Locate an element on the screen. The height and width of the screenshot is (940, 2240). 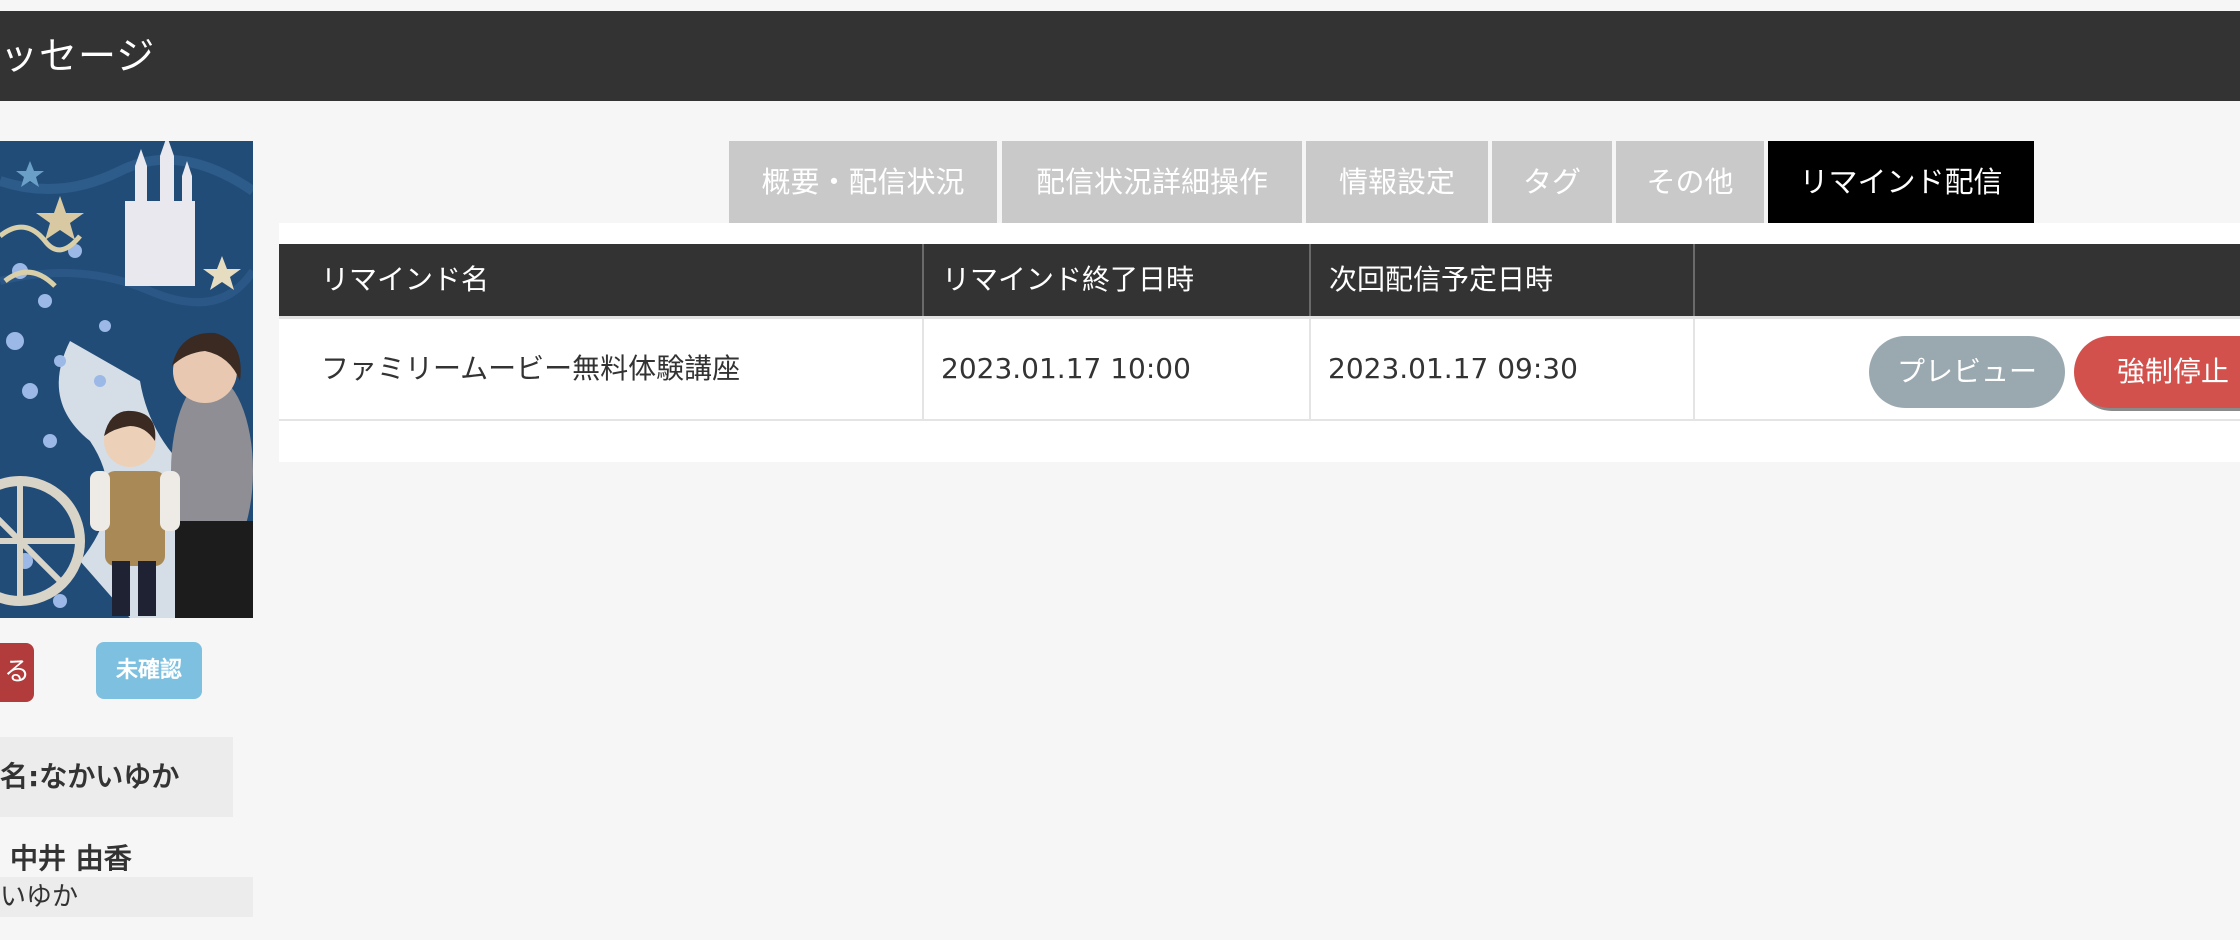
page-title: ッセージ is located at coordinates (78, 56).